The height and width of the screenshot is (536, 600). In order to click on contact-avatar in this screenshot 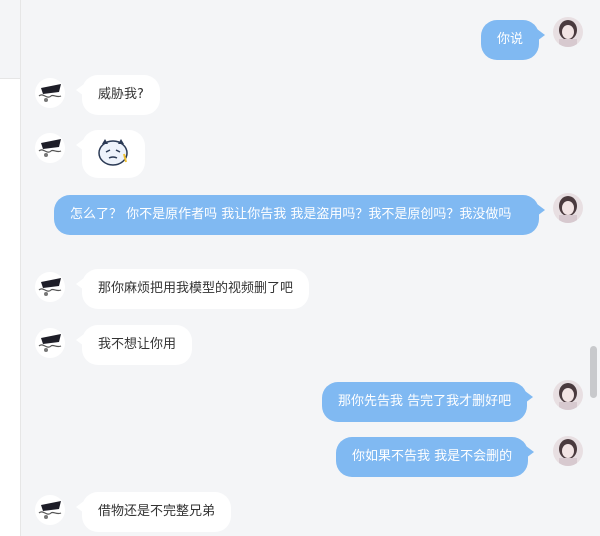, I will do `click(50, 510)`.